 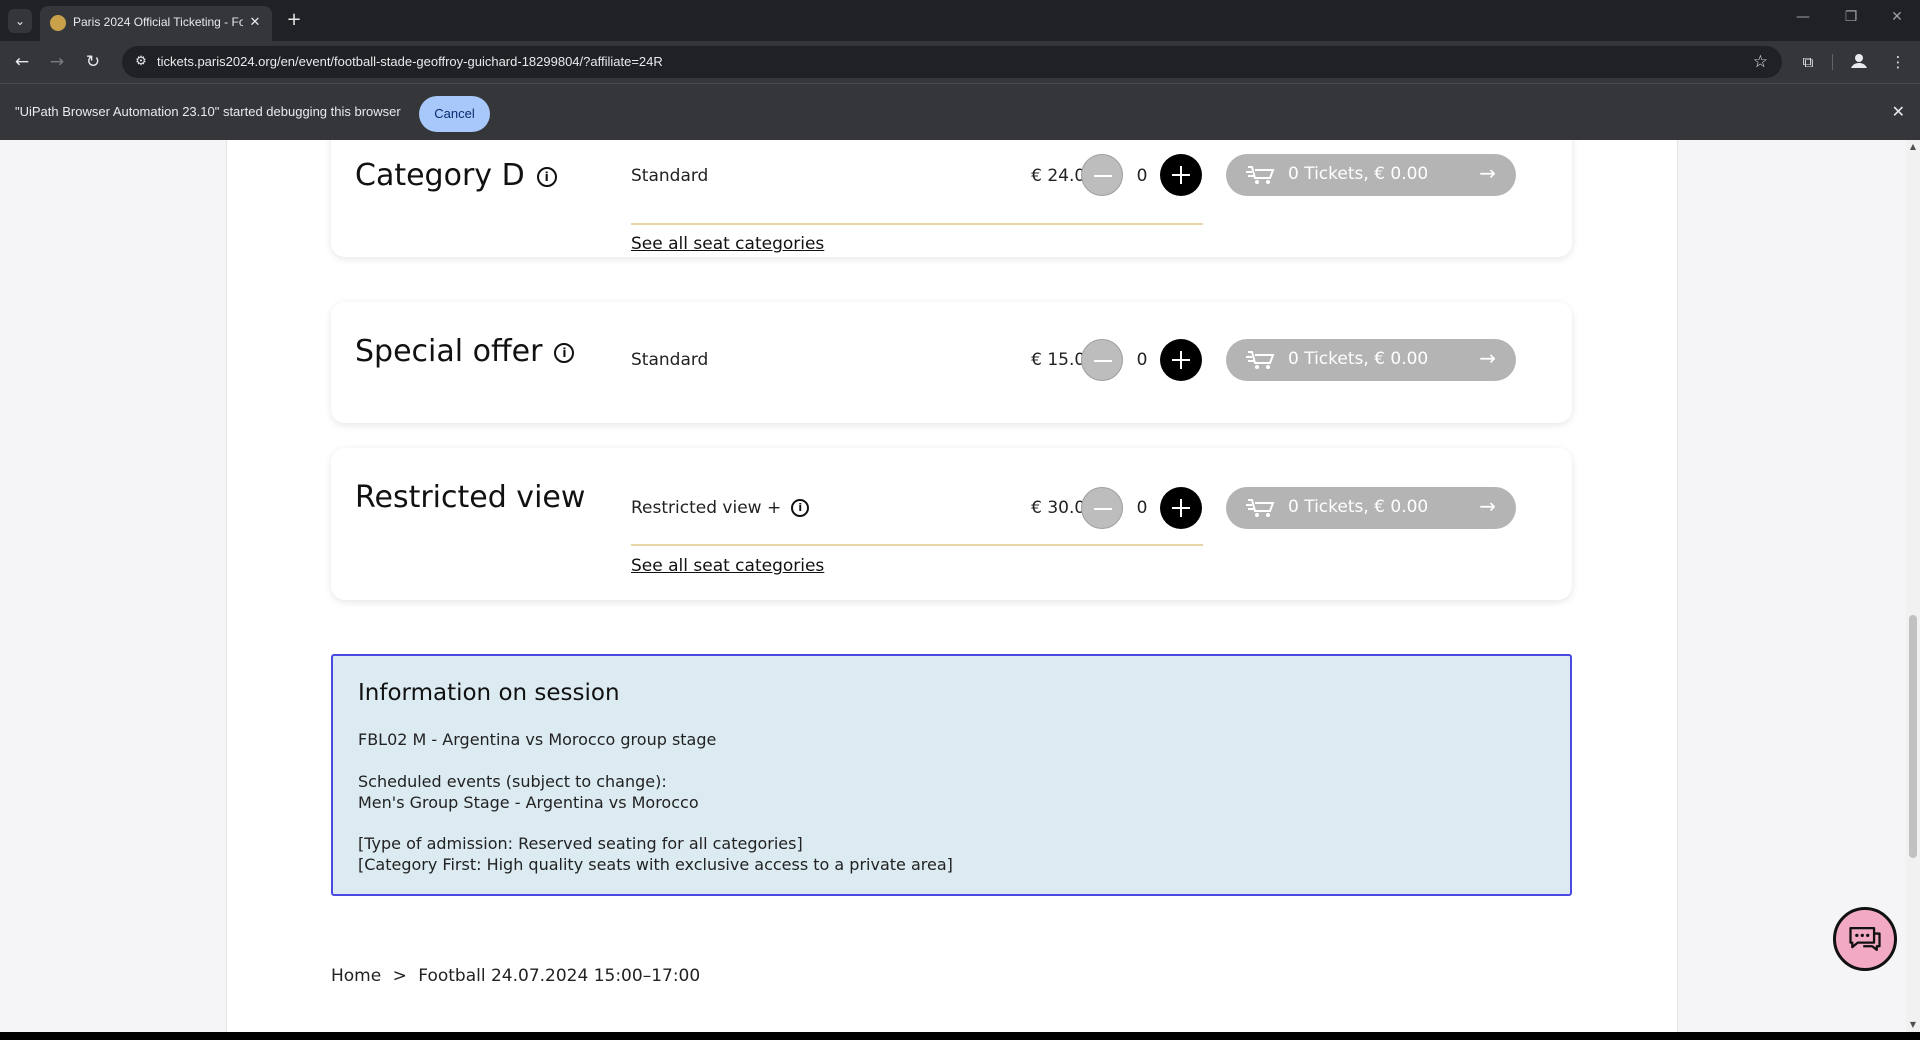 What do you see at coordinates (1760, 62) in the screenshot?
I see `bookmark-star-icon: ☆` at bounding box center [1760, 62].